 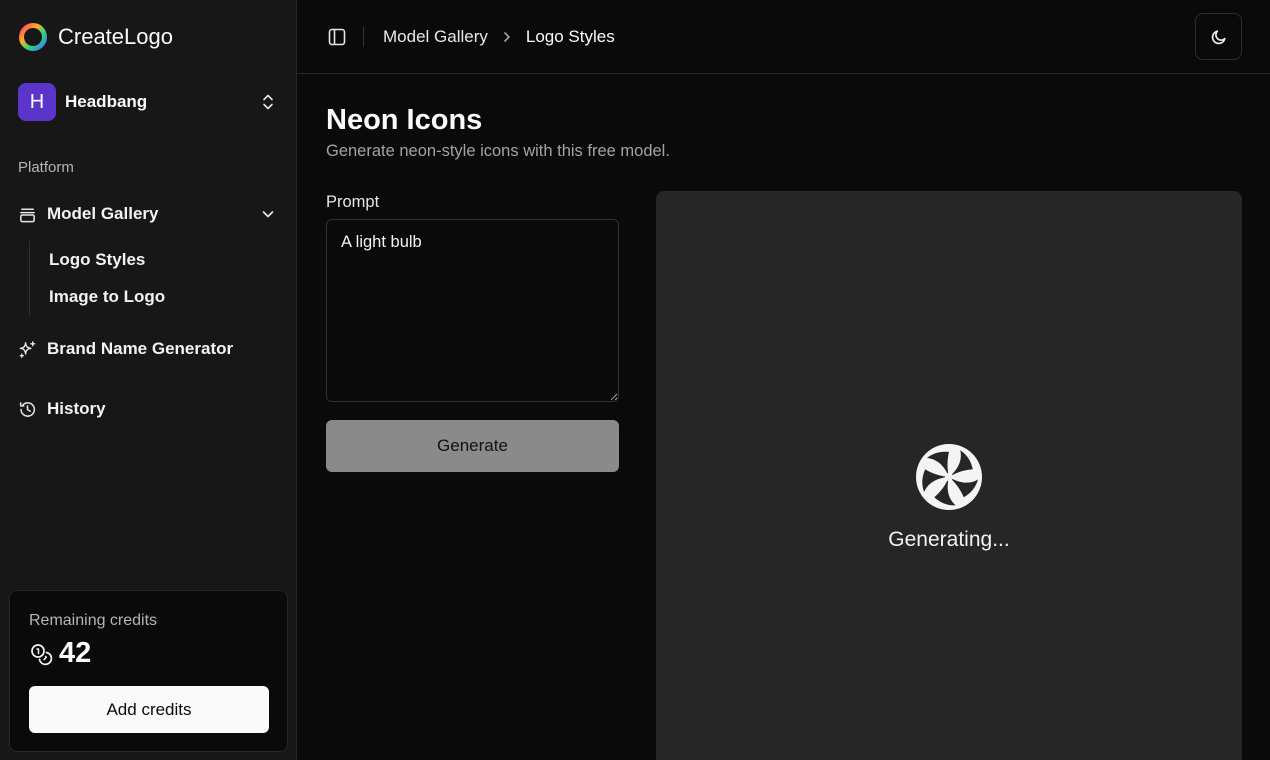 I want to click on loading-spinner-icon, so click(x=949, y=477).